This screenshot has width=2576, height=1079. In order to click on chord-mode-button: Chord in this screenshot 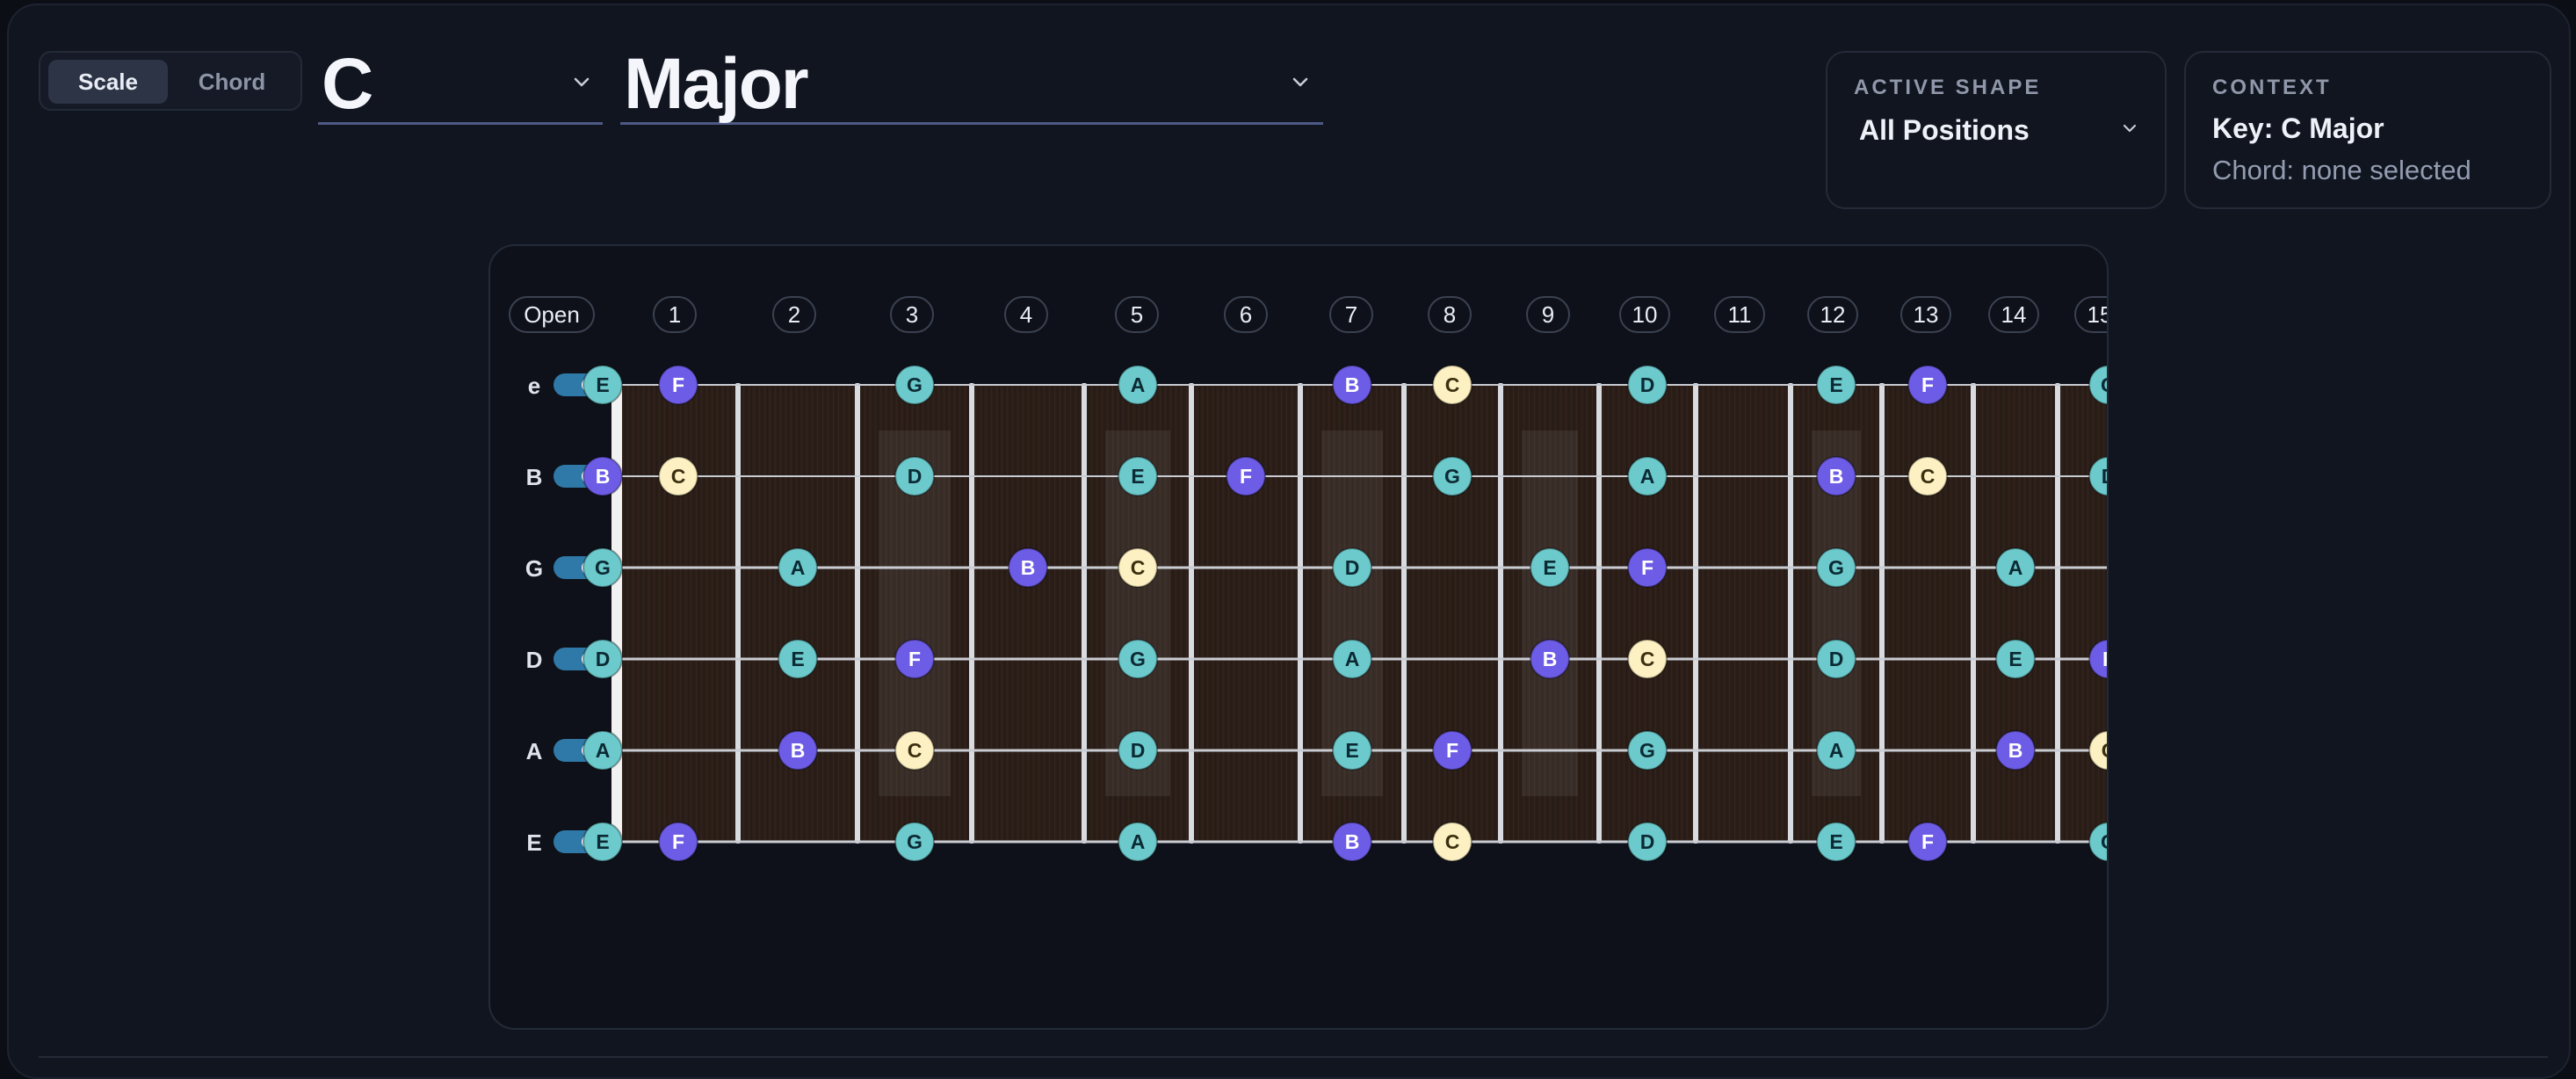, I will do `click(232, 82)`.